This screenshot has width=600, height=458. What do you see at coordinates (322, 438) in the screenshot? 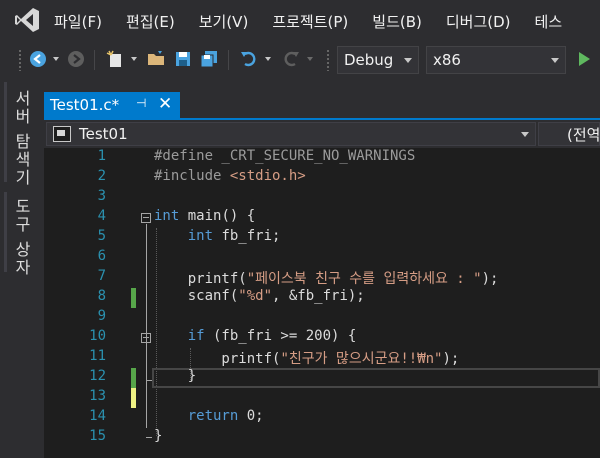
I see `code-line: 15 }` at bounding box center [322, 438].